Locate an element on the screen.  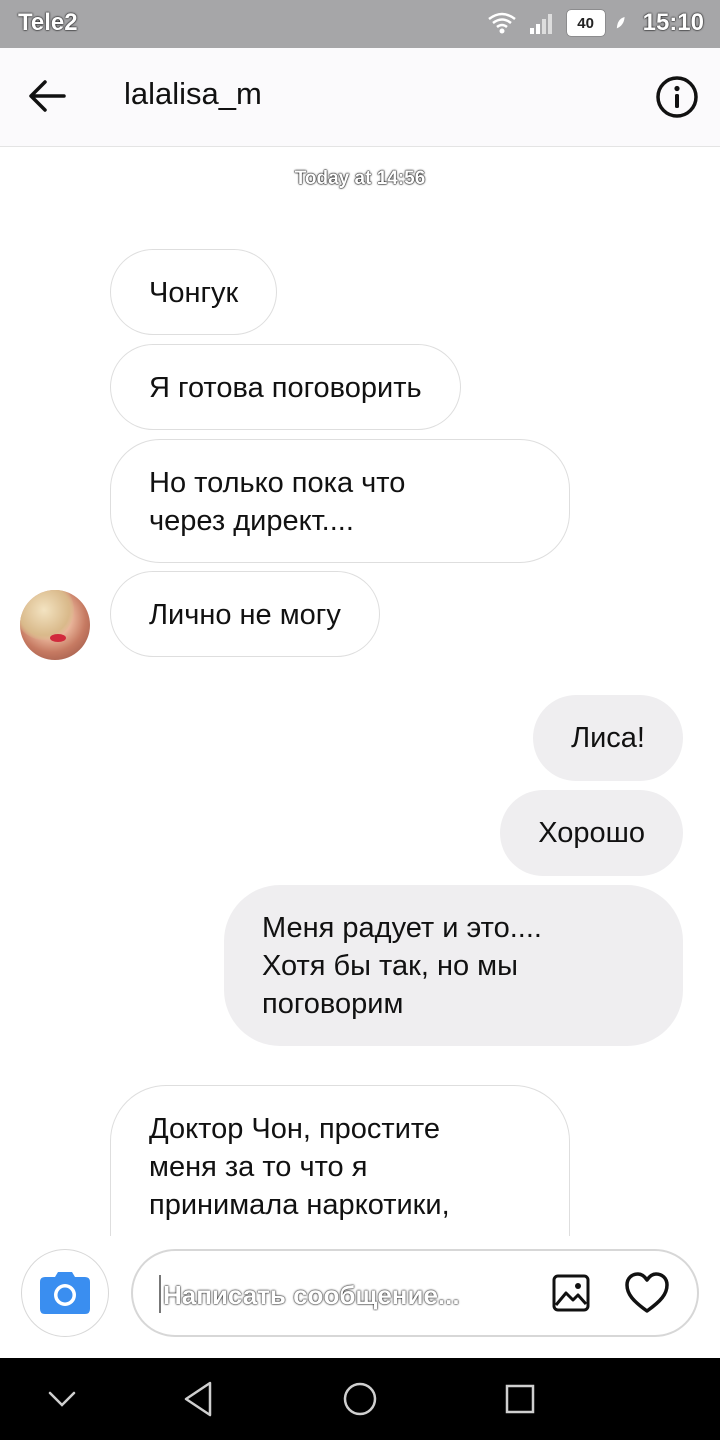
gallery-icon is located at coordinates (571, 1293).